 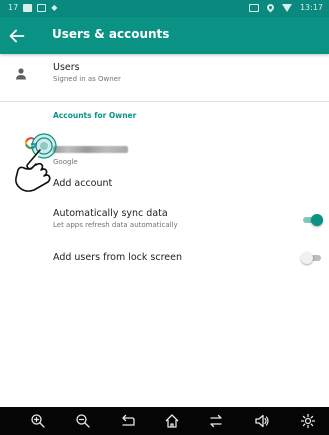 I want to click on screen-cast-icon, so click(x=253, y=7).